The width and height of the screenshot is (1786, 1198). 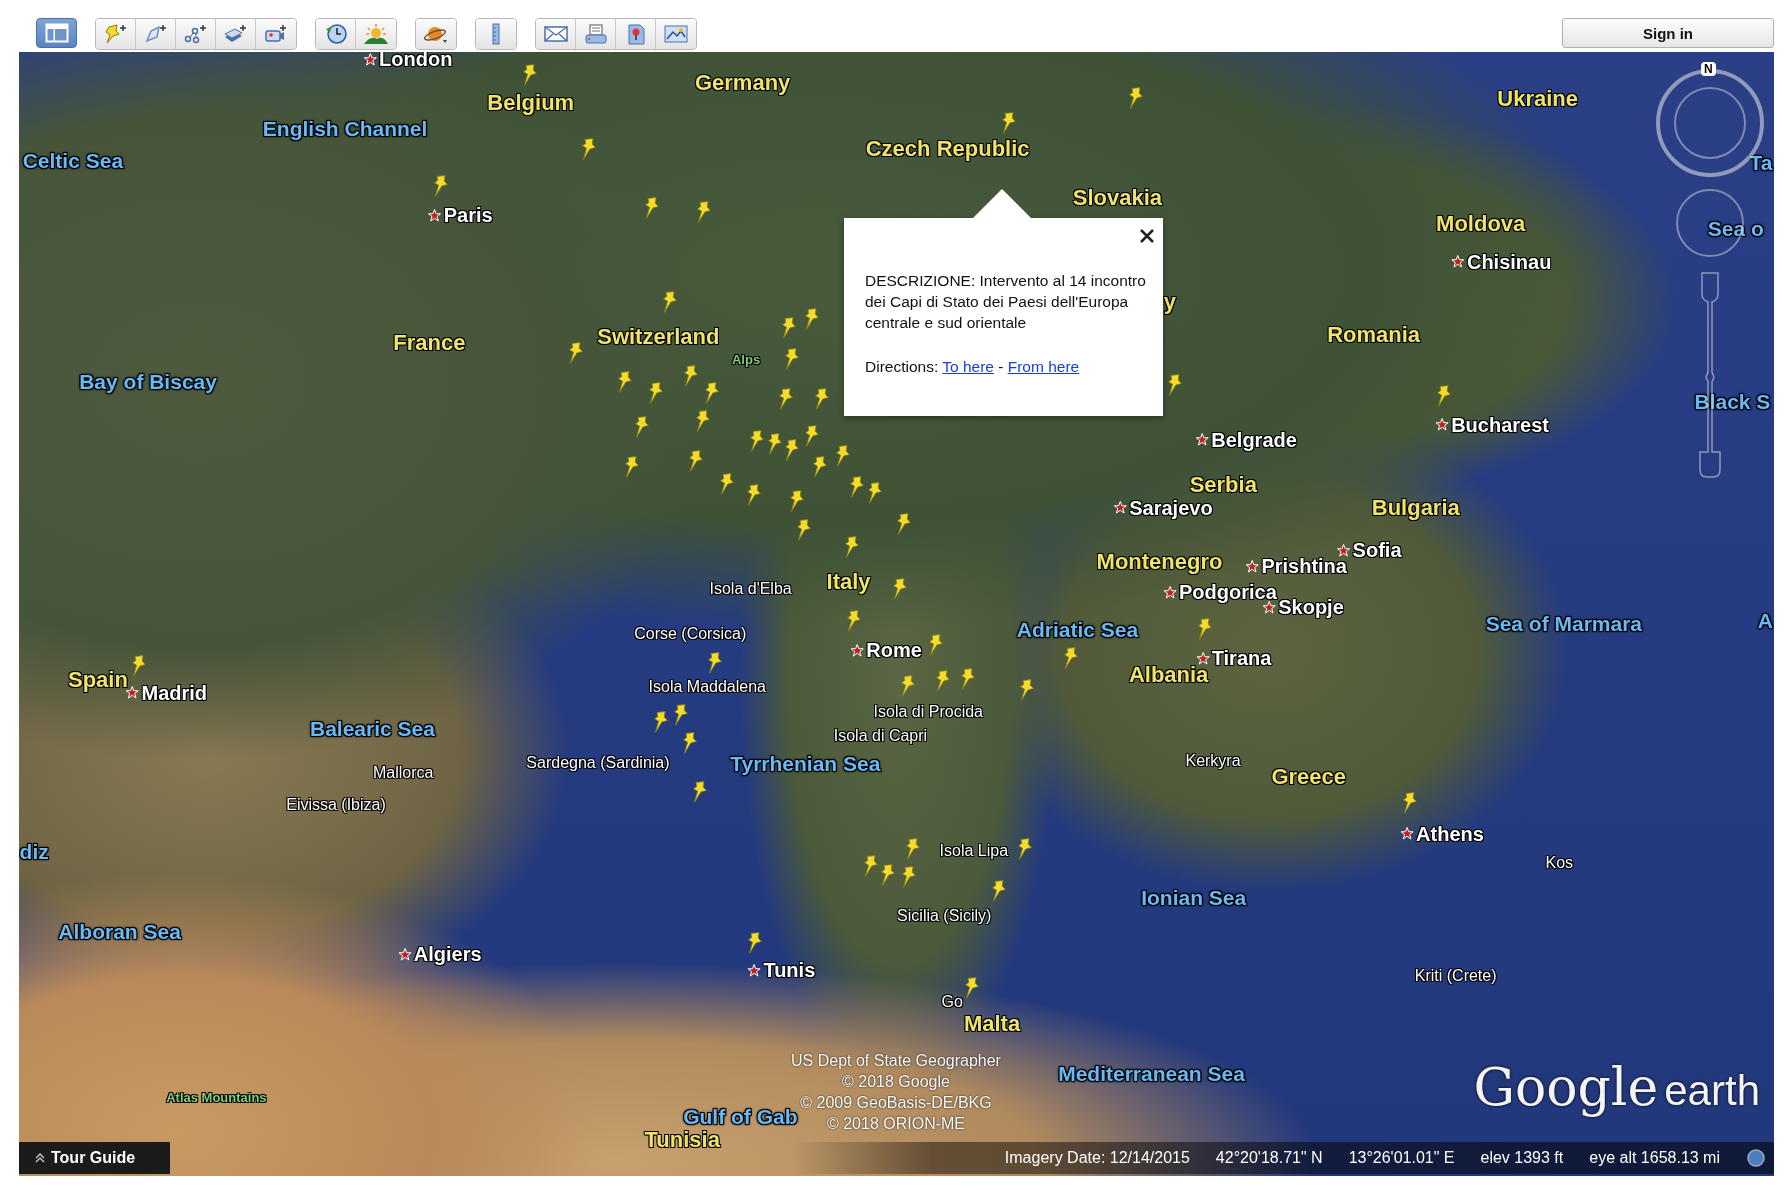 I want to click on sidebar-icon, so click(x=56, y=33).